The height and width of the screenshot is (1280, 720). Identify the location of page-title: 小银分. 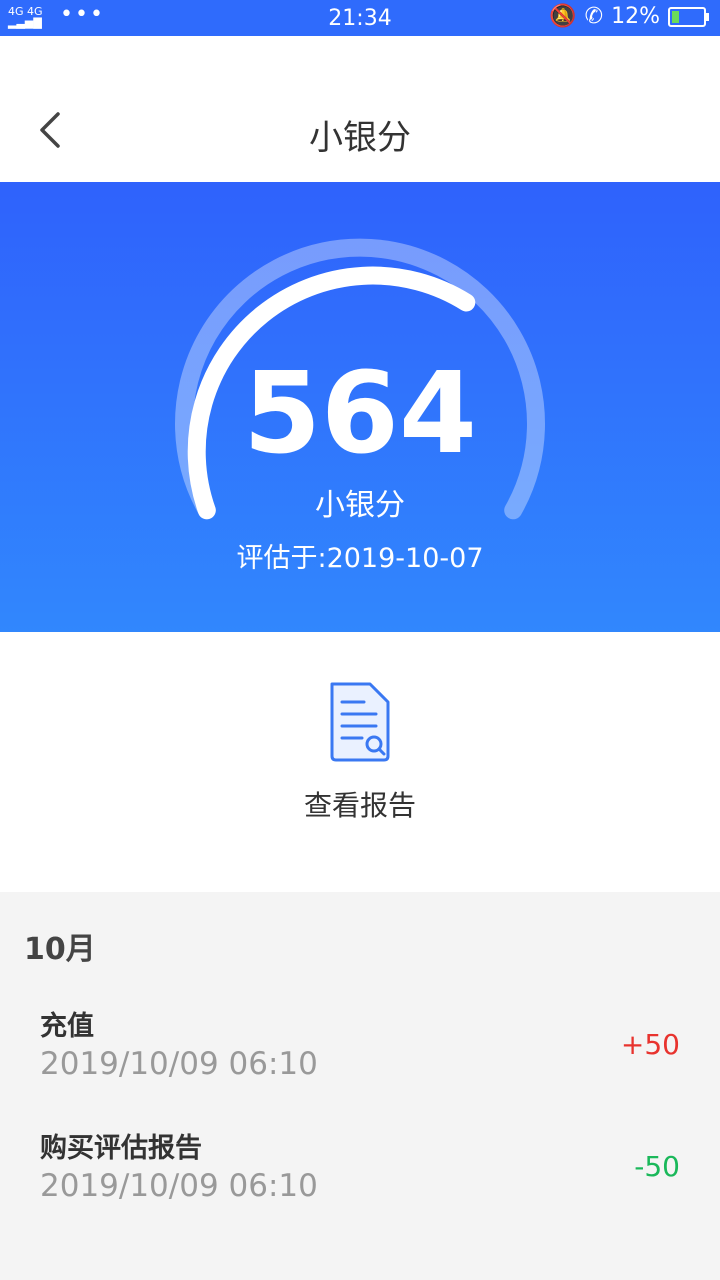
(360, 138).